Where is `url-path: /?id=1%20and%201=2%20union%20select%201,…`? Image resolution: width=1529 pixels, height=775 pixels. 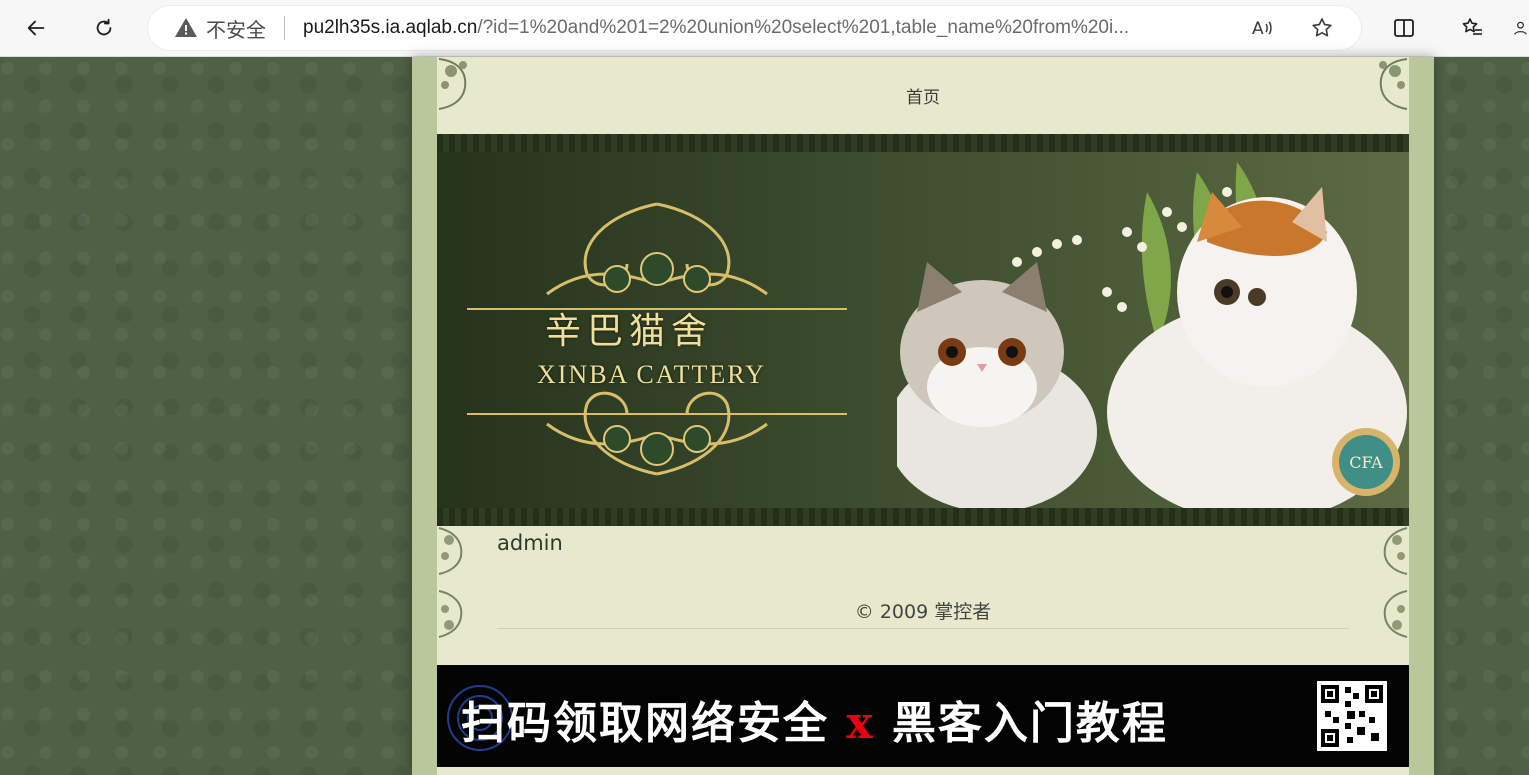
url-path: /?id=1%20and%201=2%20union%20select%201,… is located at coordinates (803, 27).